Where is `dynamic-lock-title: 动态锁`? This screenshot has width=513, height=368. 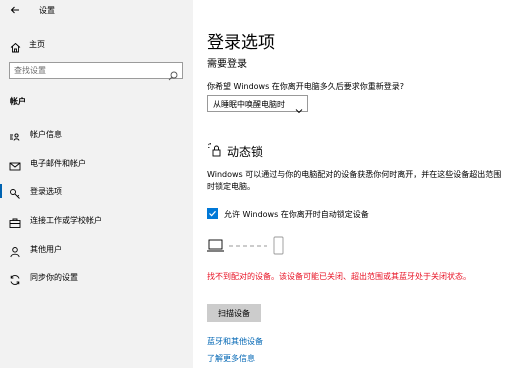 dynamic-lock-title: 动态锁 is located at coordinates (245, 152).